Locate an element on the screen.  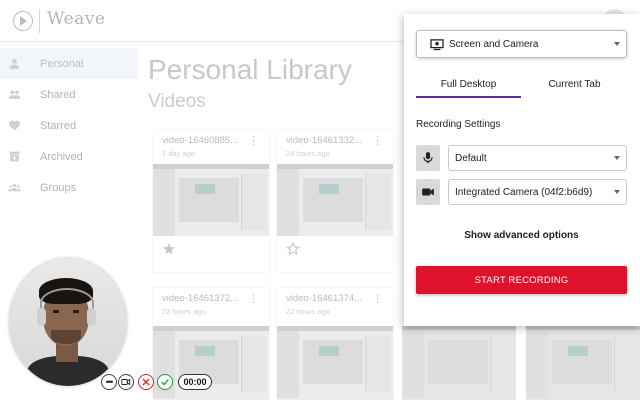
check-icon is located at coordinates (165, 382).